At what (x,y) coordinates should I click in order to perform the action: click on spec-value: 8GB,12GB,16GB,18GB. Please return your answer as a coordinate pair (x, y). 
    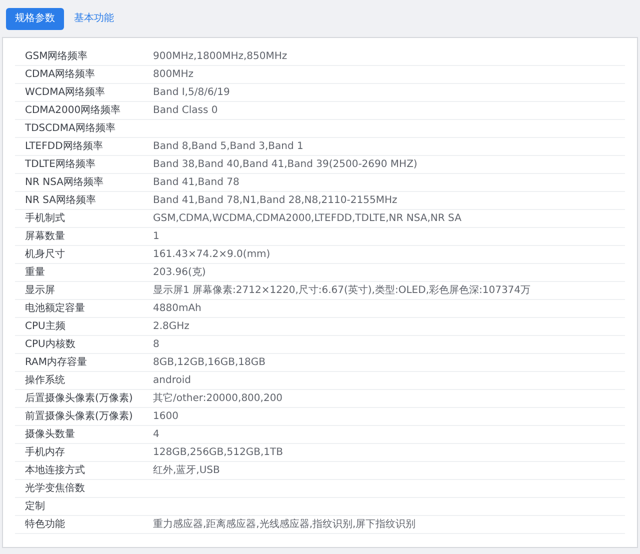
    Looking at the image, I should click on (209, 363).